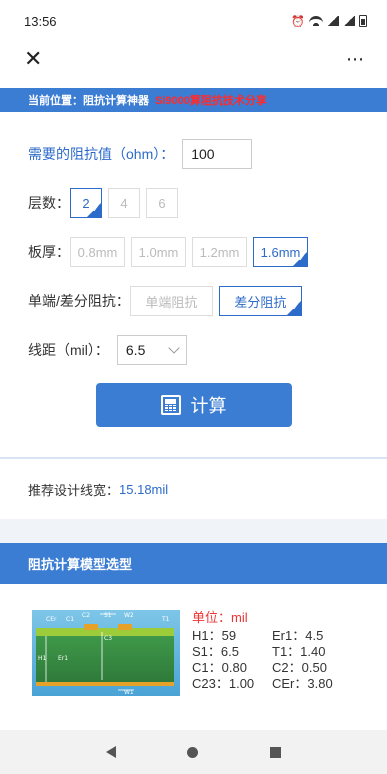 This screenshot has width=387, height=774. What do you see at coordinates (193, 203) in the screenshot?
I see `layers-row: 层数： 2 ✓ 4 6` at bounding box center [193, 203].